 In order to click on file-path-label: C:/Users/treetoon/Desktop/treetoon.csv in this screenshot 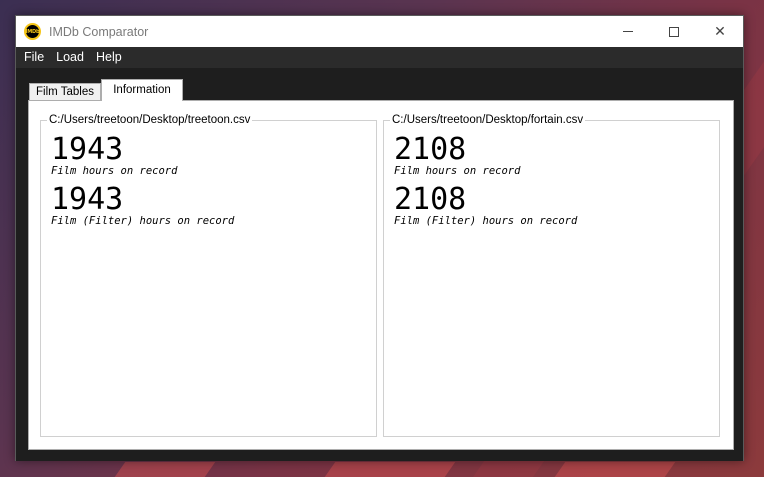, I will do `click(150, 120)`.